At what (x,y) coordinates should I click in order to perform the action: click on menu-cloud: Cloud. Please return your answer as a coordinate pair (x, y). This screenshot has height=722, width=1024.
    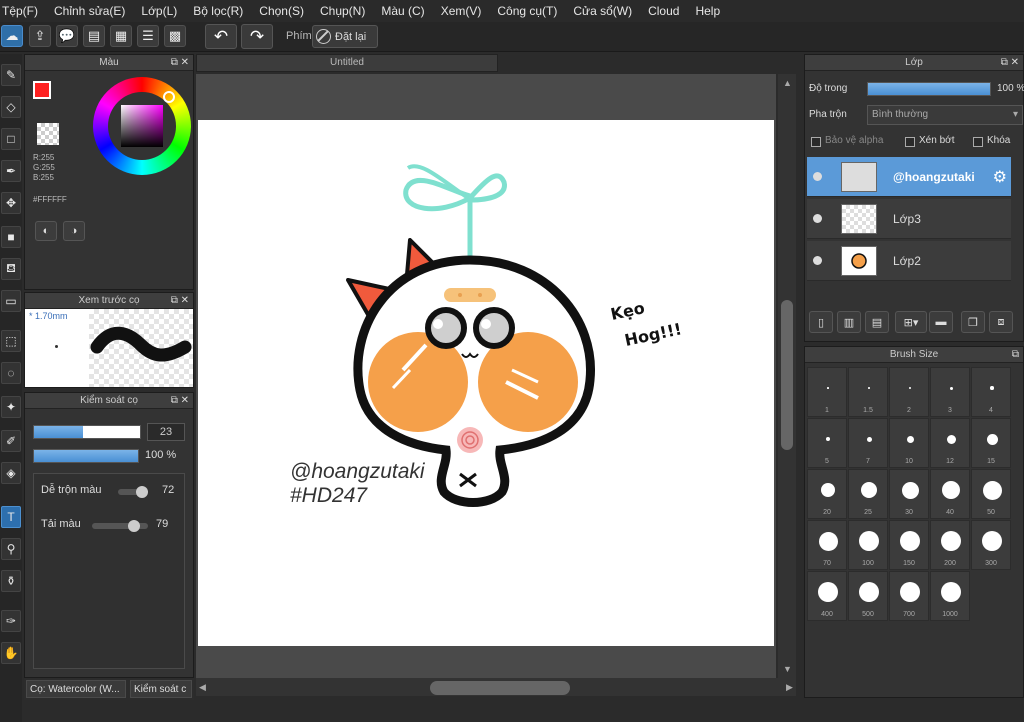
    Looking at the image, I should click on (663, 11).